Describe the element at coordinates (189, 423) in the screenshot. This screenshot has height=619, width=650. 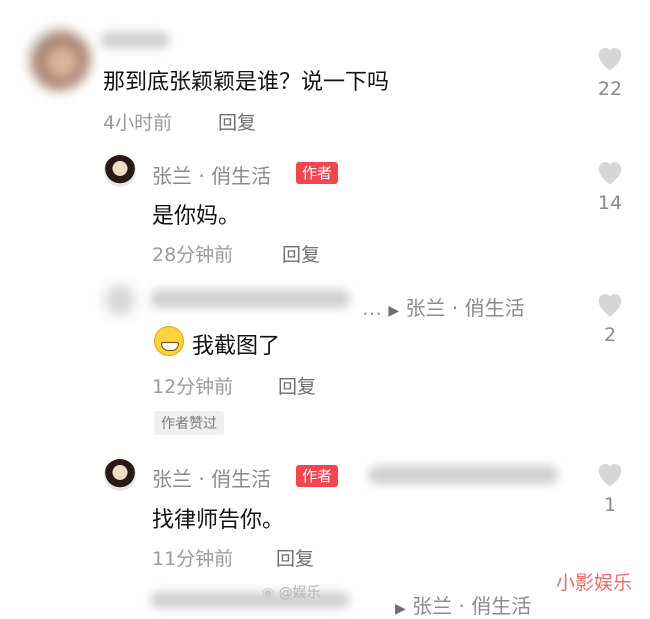
I see `author-liked-badge: 作者赞过` at that location.